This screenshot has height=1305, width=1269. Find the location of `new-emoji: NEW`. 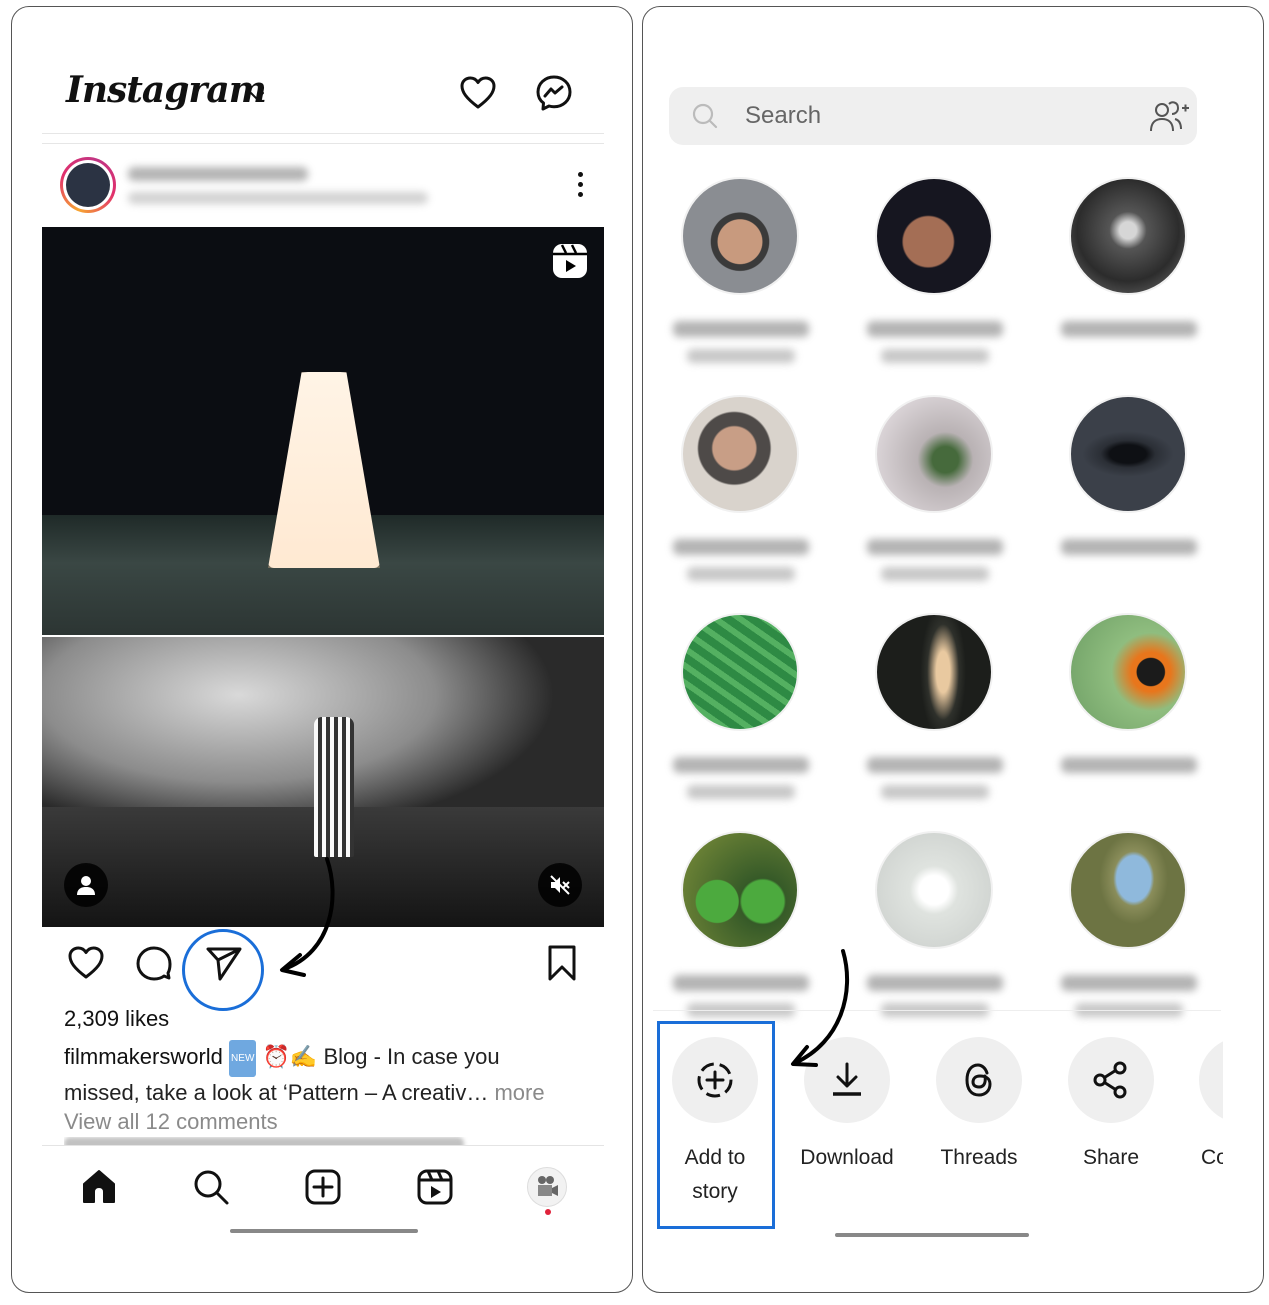

new-emoji: NEW is located at coordinates (243, 1058).